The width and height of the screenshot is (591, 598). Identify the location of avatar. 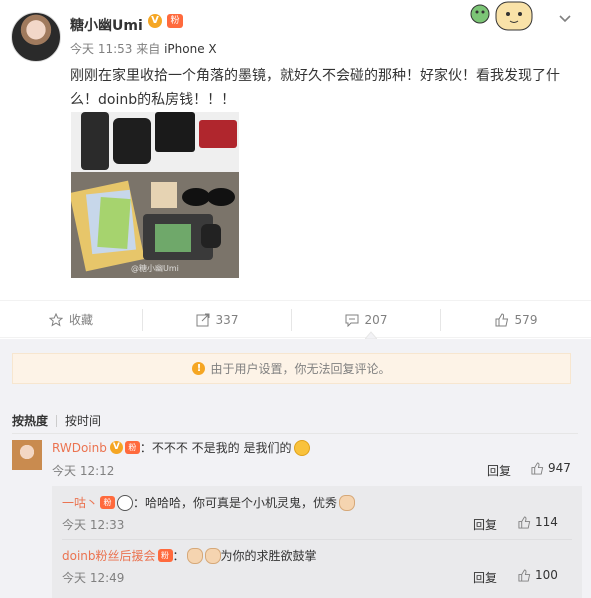
(36, 37).